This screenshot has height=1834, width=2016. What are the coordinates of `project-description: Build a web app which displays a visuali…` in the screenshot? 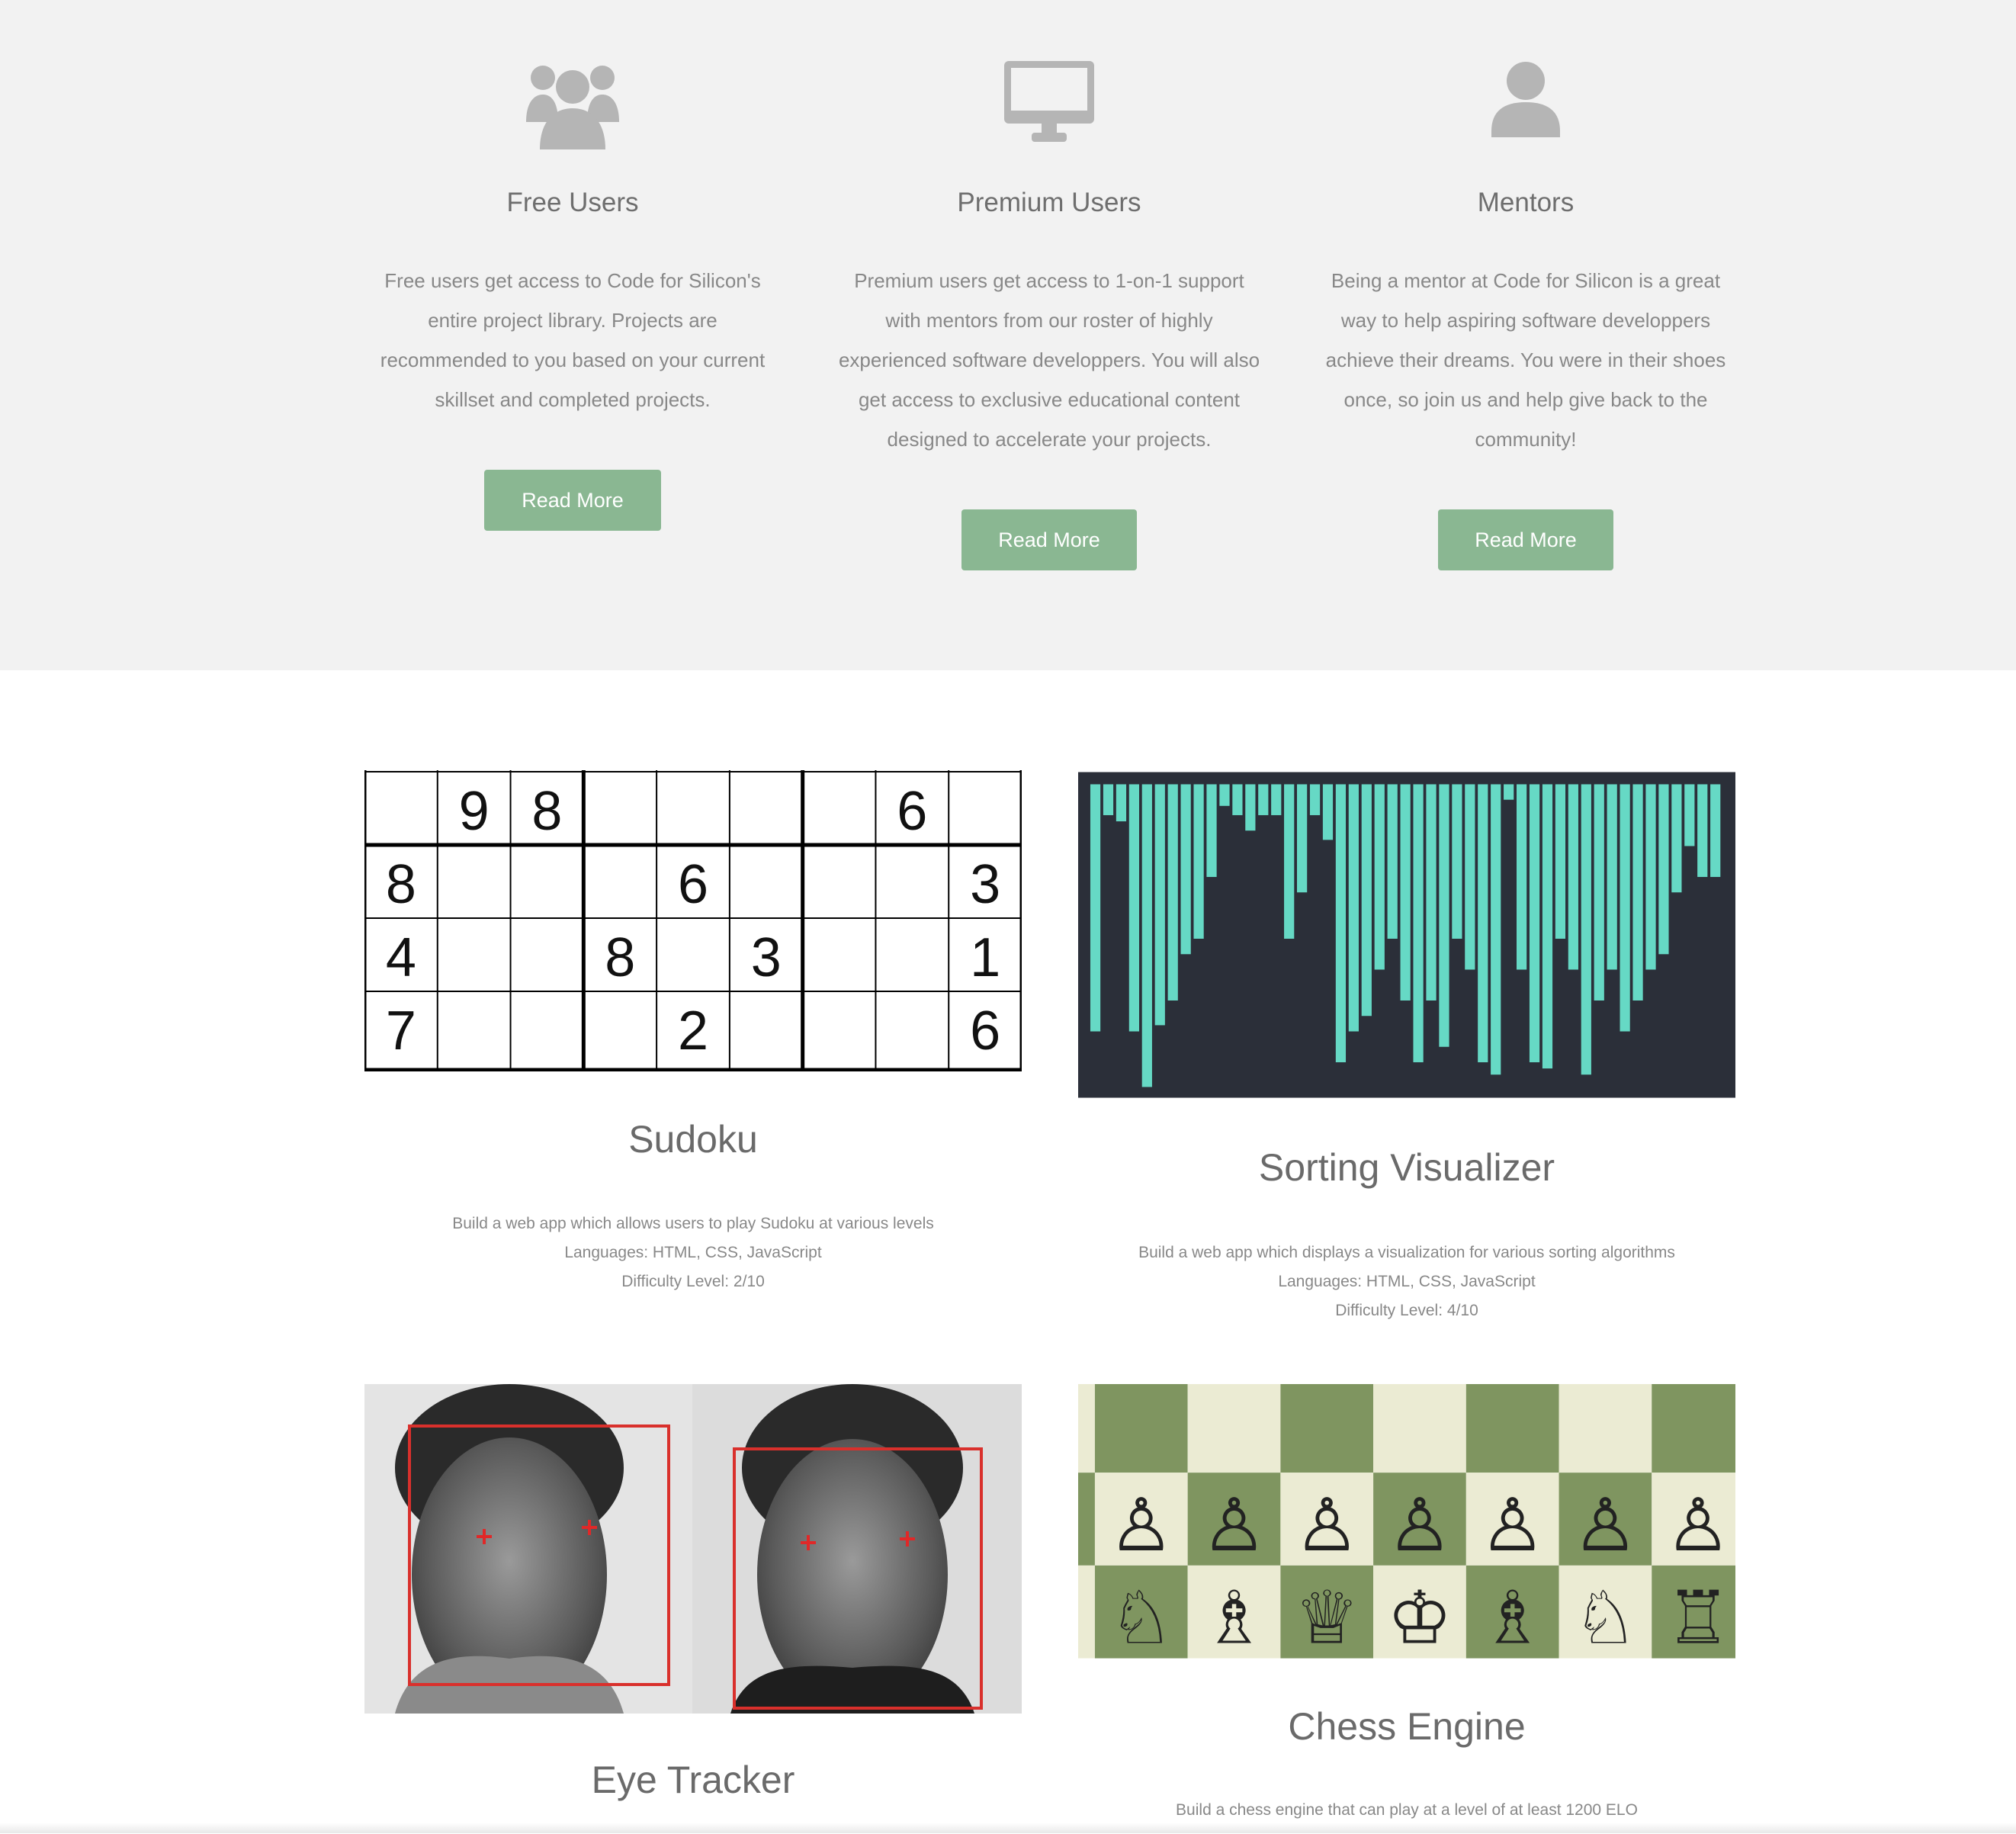 It's located at (1406, 1281).